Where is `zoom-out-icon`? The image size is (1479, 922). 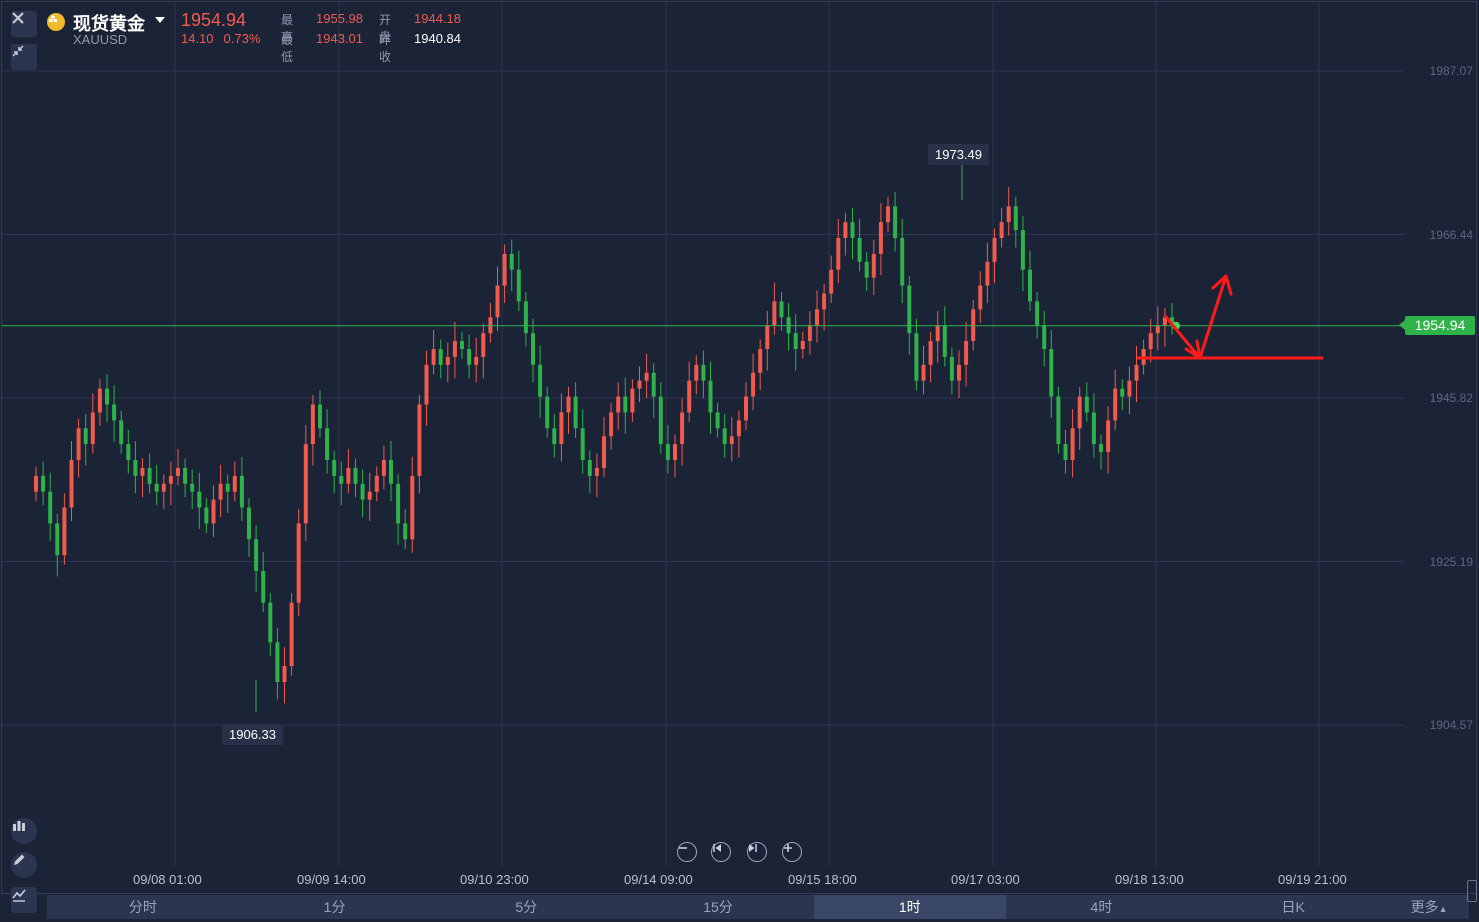 zoom-out-icon is located at coordinates (683, 848).